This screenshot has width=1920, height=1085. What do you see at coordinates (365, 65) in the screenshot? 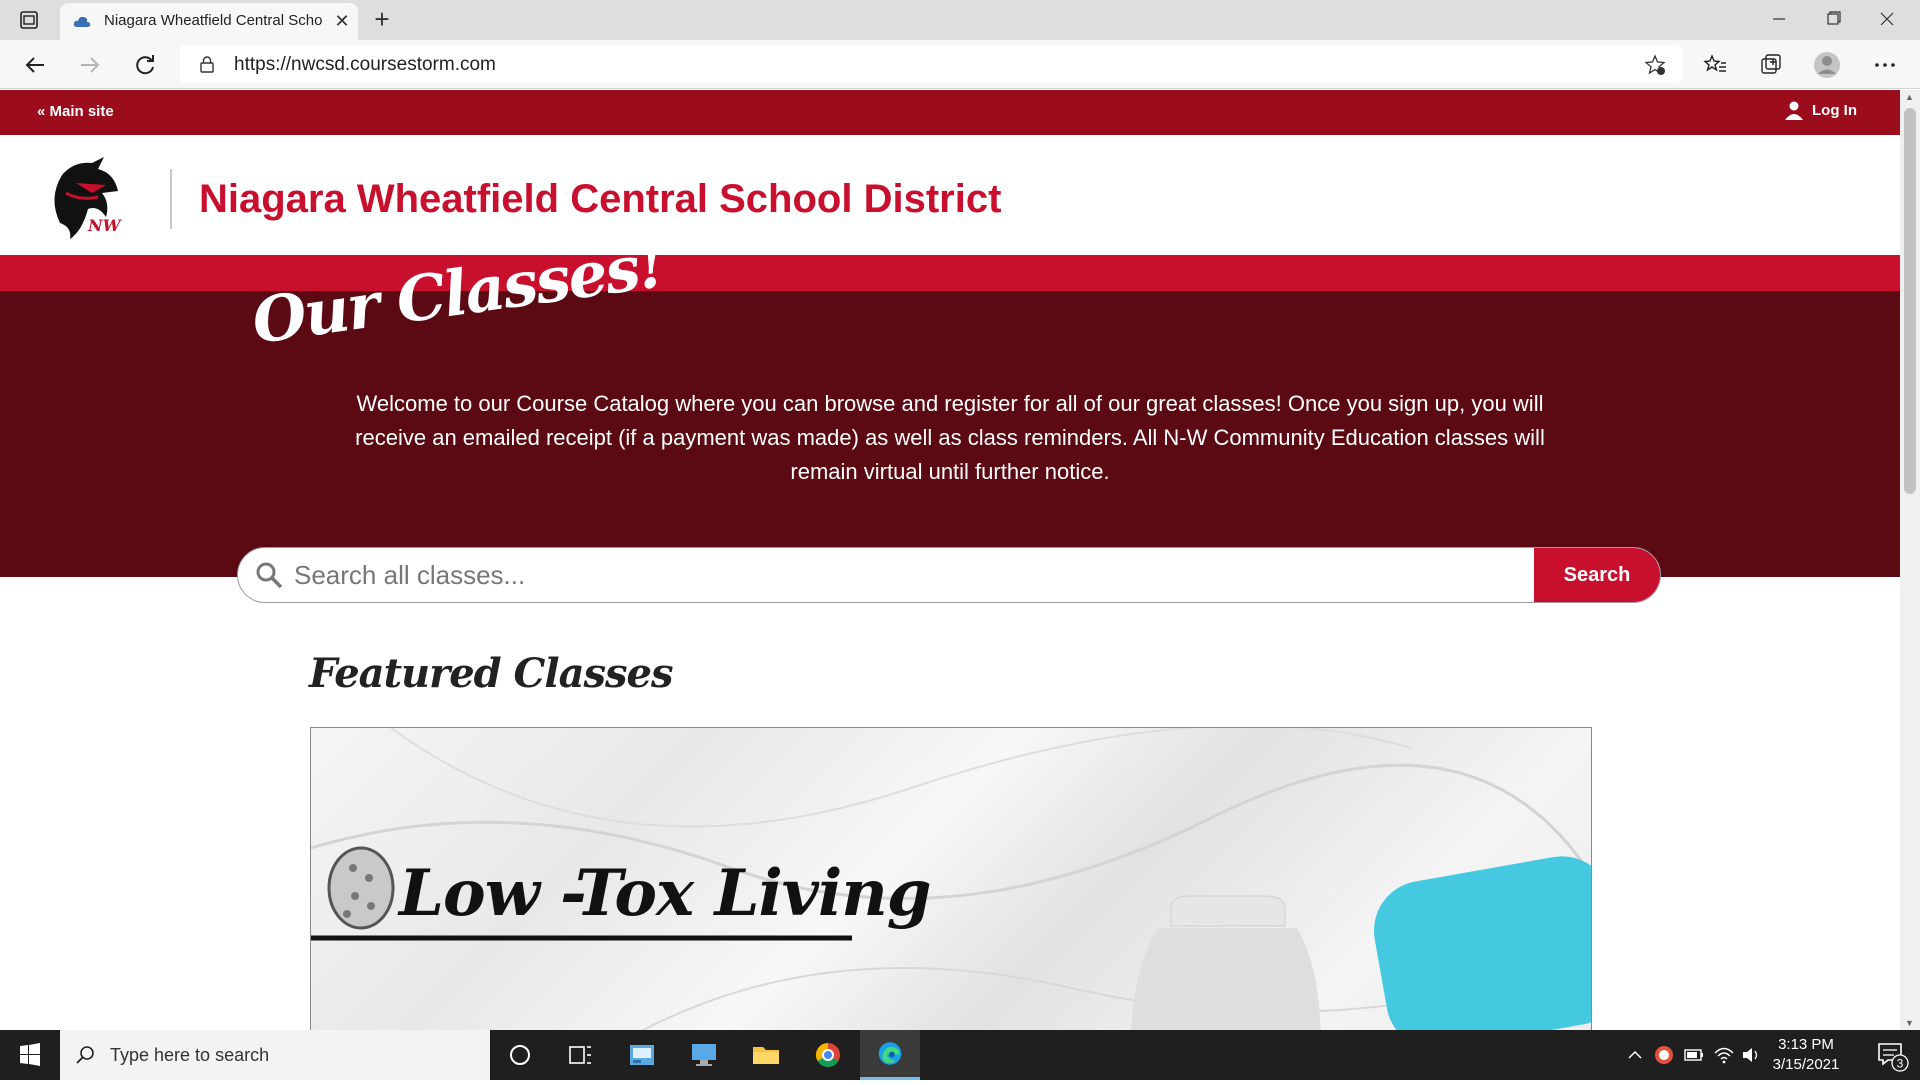
I see `url-text: https://nwcsd.coursestorm.com` at bounding box center [365, 65].